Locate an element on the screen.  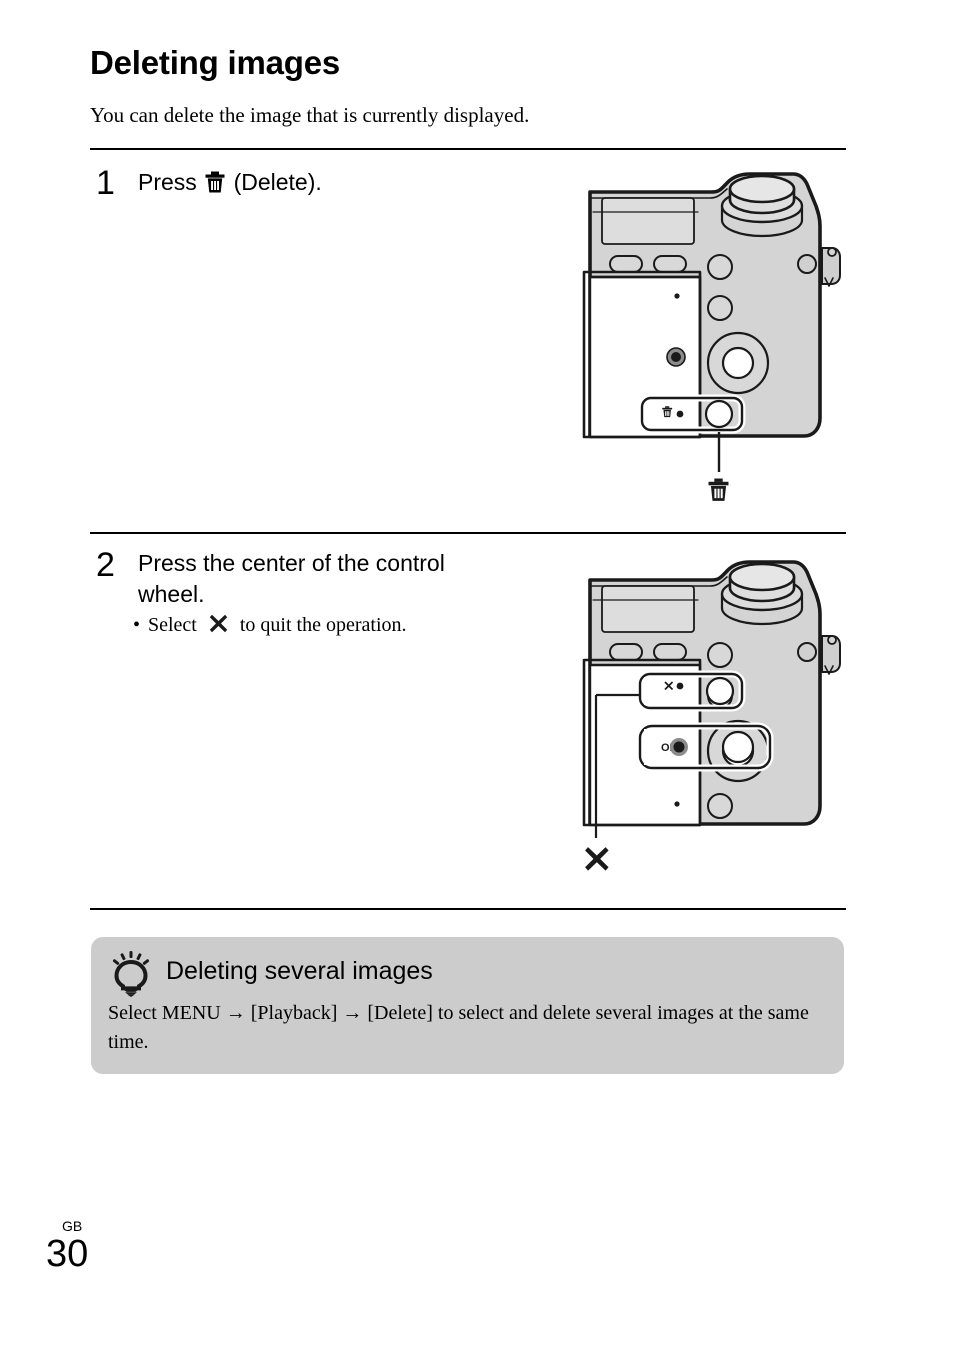
tip-heading: Deleting several images is located at coordinates (299, 971).